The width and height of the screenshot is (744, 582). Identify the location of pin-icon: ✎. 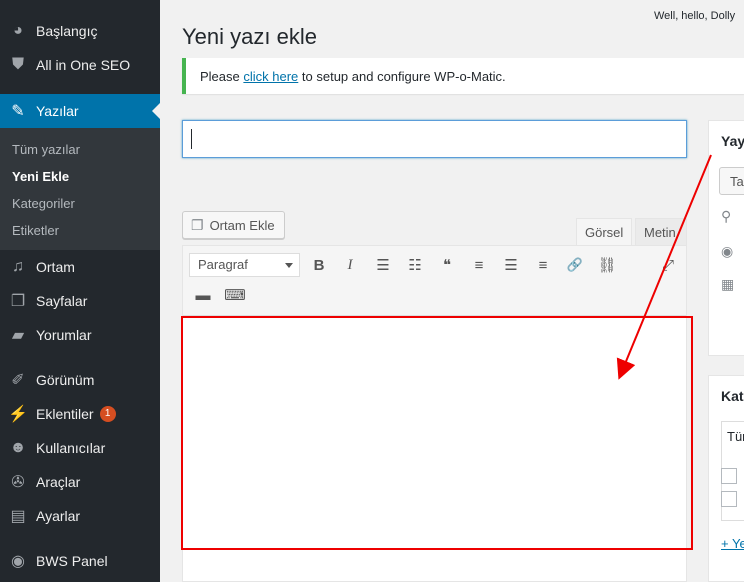
(18, 111).